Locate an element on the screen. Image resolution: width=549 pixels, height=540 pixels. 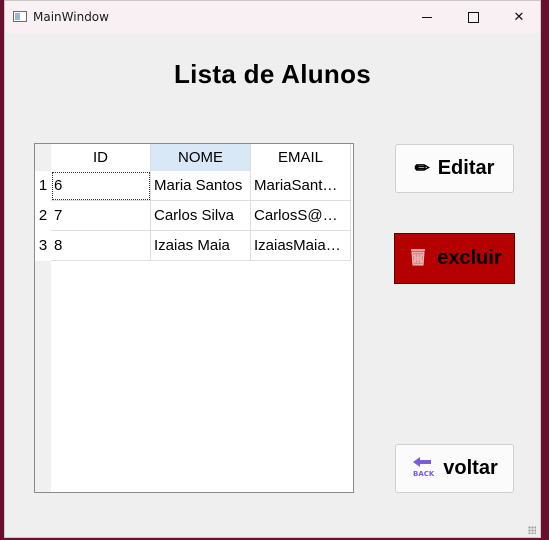
row-header-2: 2 is located at coordinates (43, 216).